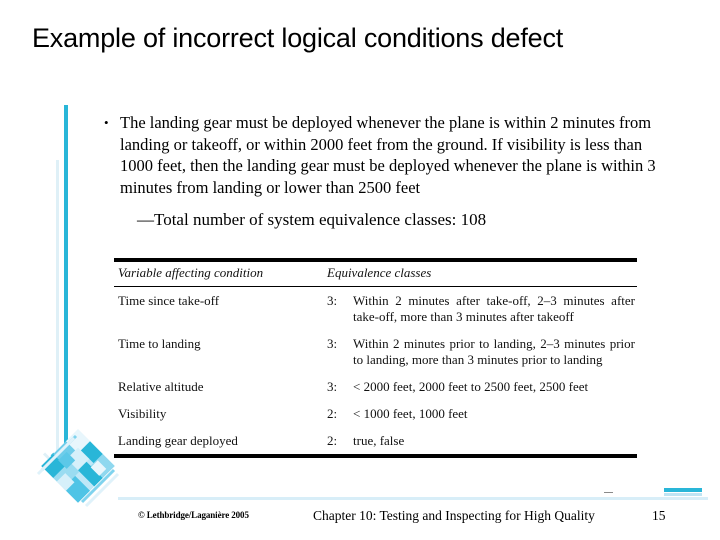 The width and height of the screenshot is (720, 540). What do you see at coordinates (410, 413) in the screenshot?
I see `cell-equivalence-classes: < 1000 feet, 1000 feet` at bounding box center [410, 413].